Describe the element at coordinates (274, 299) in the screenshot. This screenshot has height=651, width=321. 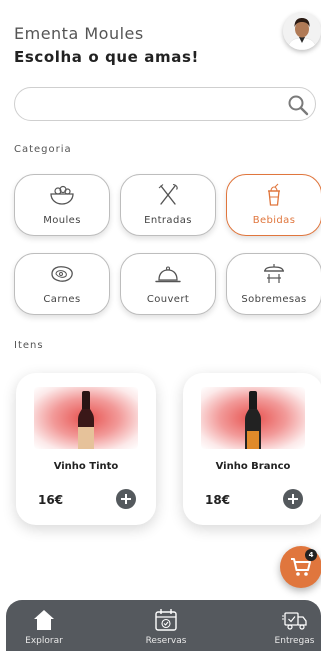
I see `category-label: Sobremesas` at that location.